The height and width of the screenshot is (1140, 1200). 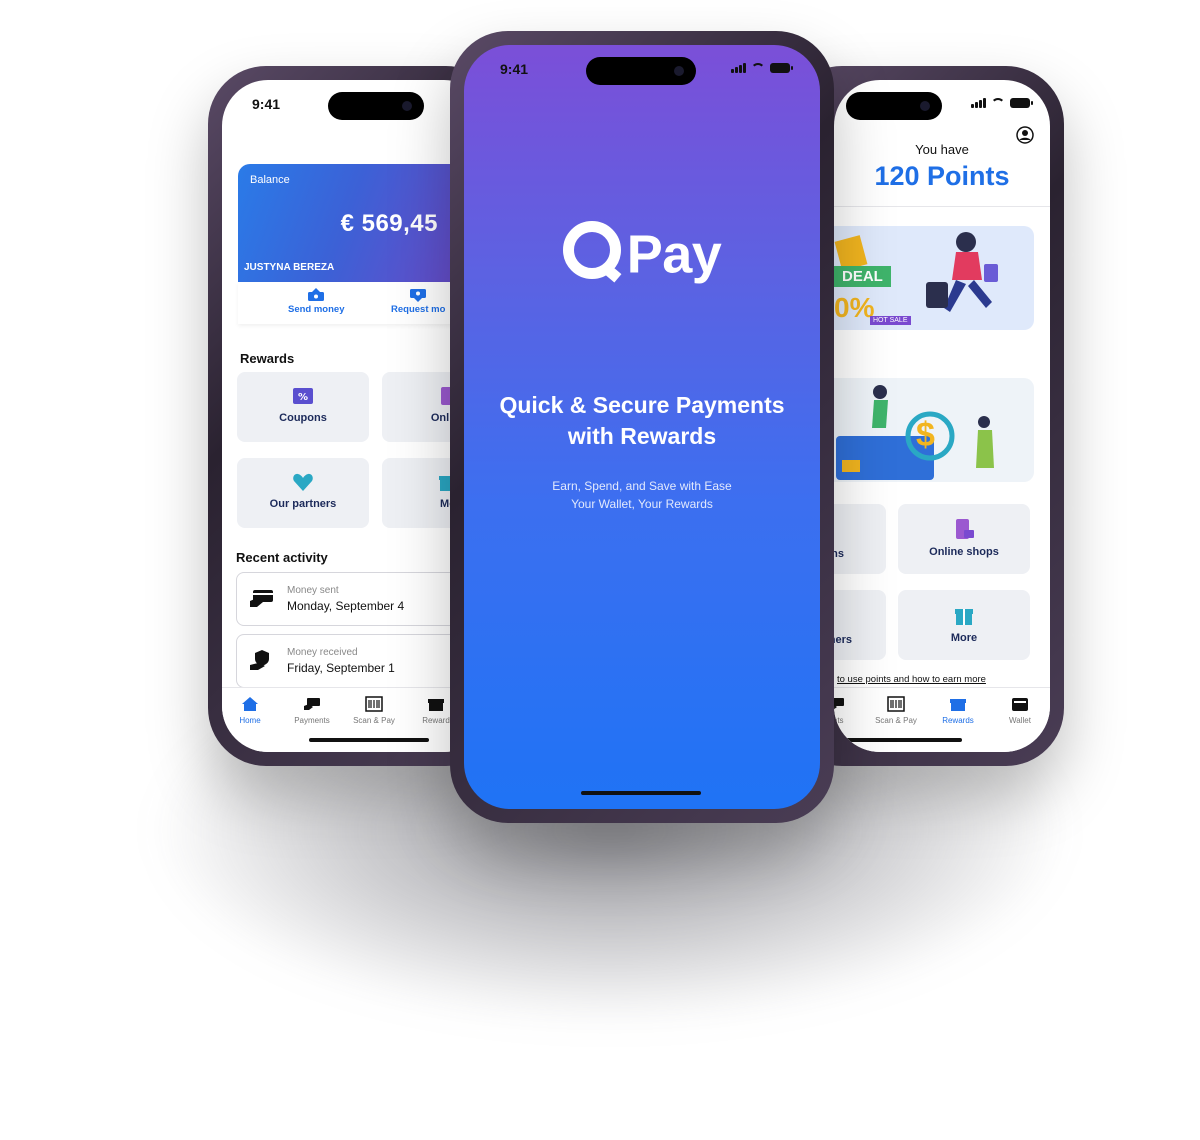 I want to click on coupon-percent-icon: %, so click(x=303, y=396).